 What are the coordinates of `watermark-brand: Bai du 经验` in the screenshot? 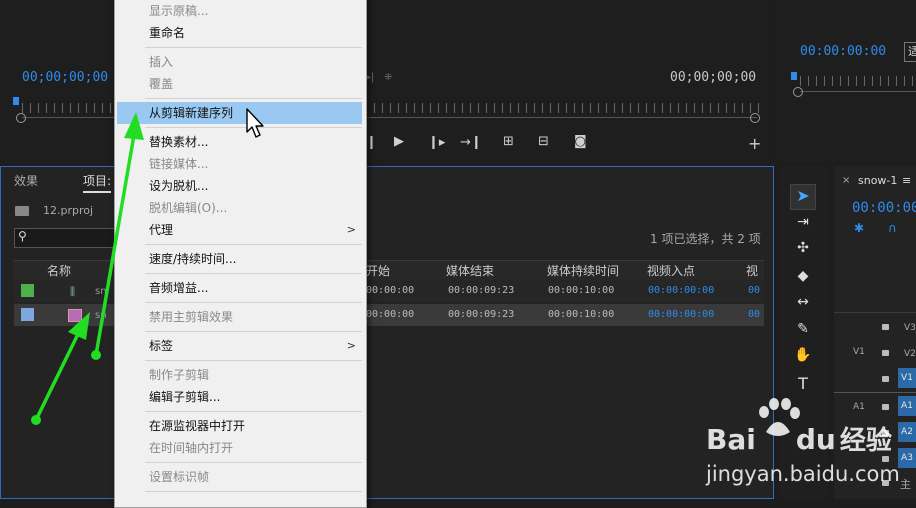 It's located at (799, 438).